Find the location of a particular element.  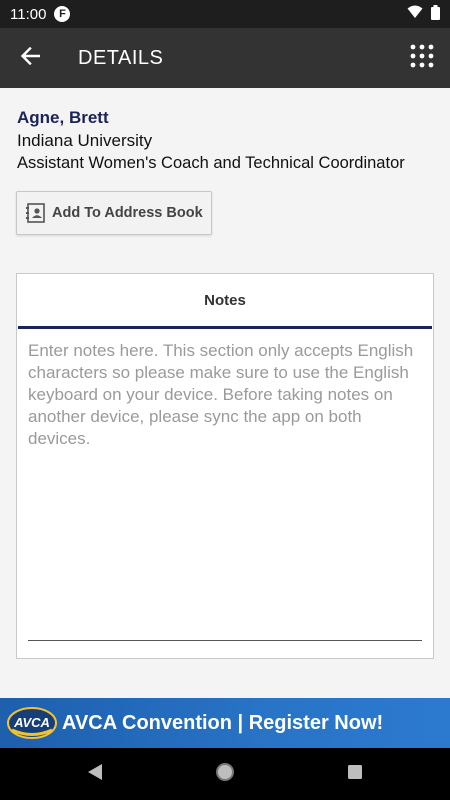

avca-logo-text: AVCA is located at coordinates (31, 722).